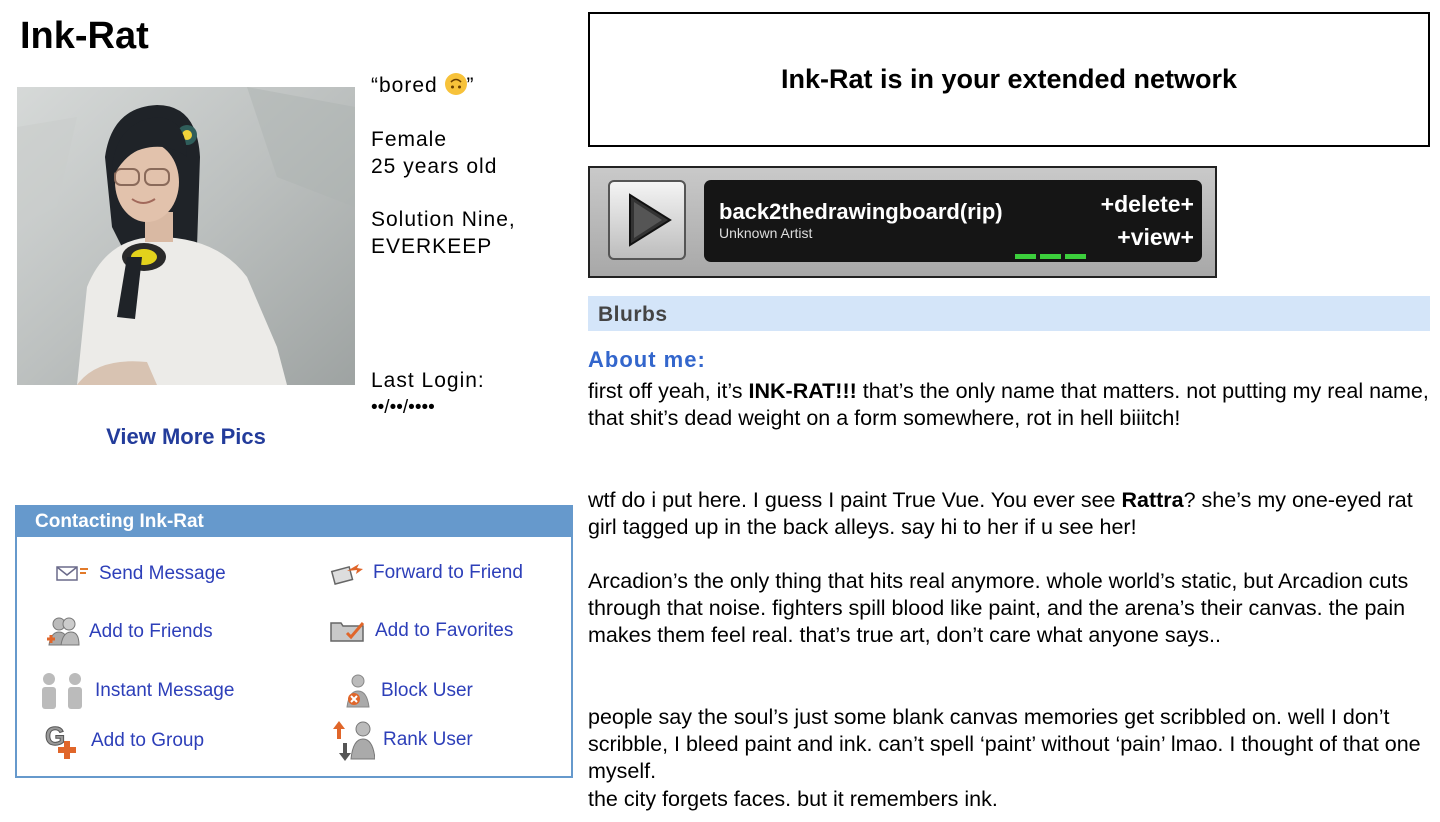 The width and height of the screenshot is (1440, 822). What do you see at coordinates (151, 631) in the screenshot?
I see `add-to-friends-label: Add to Friends` at bounding box center [151, 631].